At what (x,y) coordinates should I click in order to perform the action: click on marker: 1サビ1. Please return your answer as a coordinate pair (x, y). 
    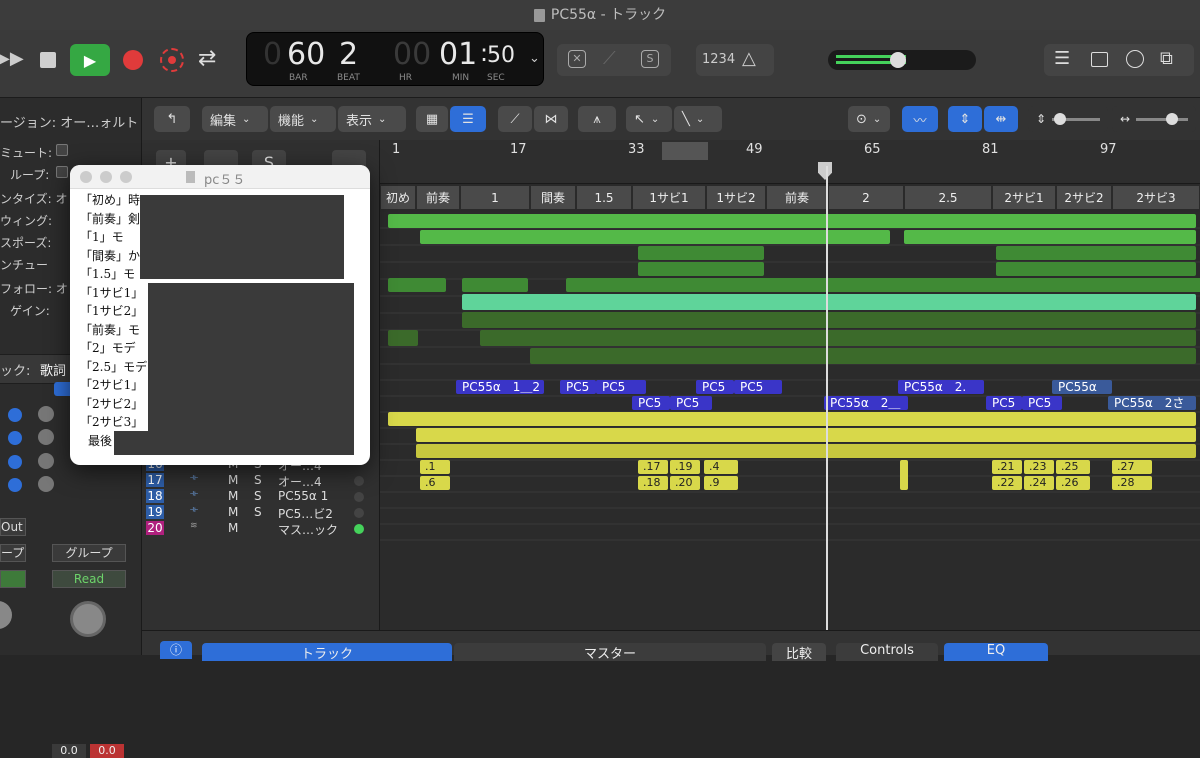
    Looking at the image, I should click on (669, 197).